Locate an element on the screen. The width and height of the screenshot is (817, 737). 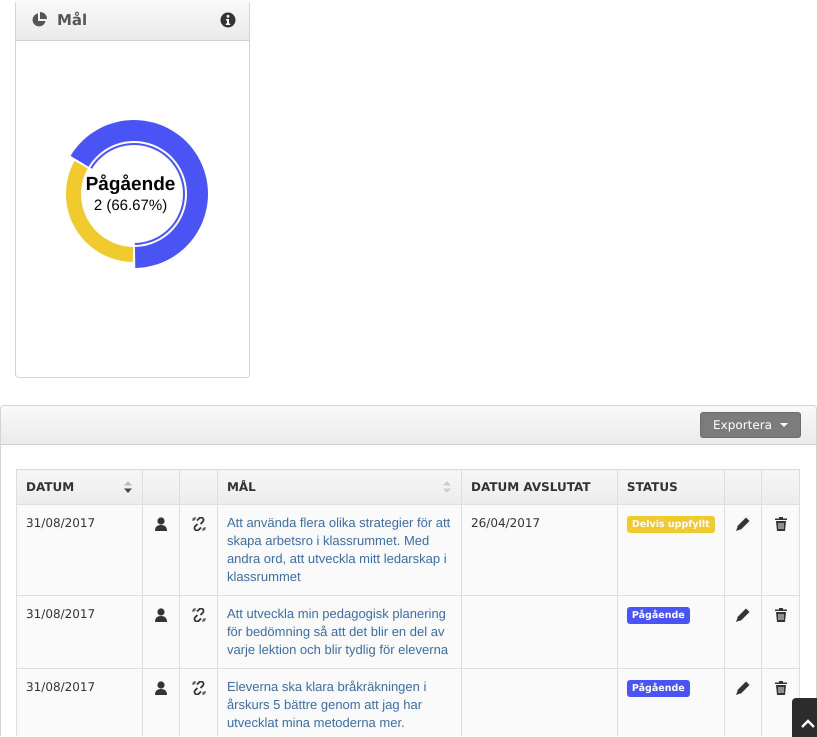
column-header: DATUM AVSLUTAT is located at coordinates (540, 487).